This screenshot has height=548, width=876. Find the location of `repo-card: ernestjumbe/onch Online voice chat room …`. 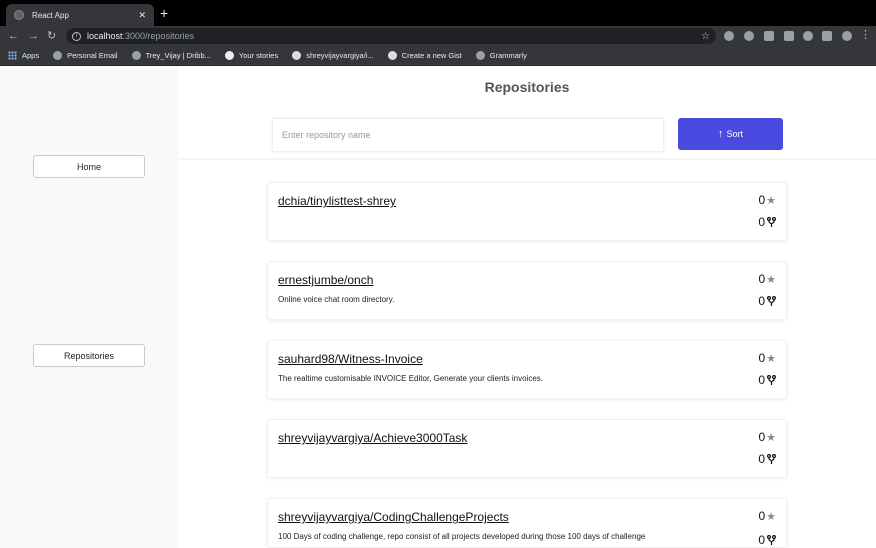

repo-card: ernestjumbe/onch Online voice chat room … is located at coordinates (527, 290).